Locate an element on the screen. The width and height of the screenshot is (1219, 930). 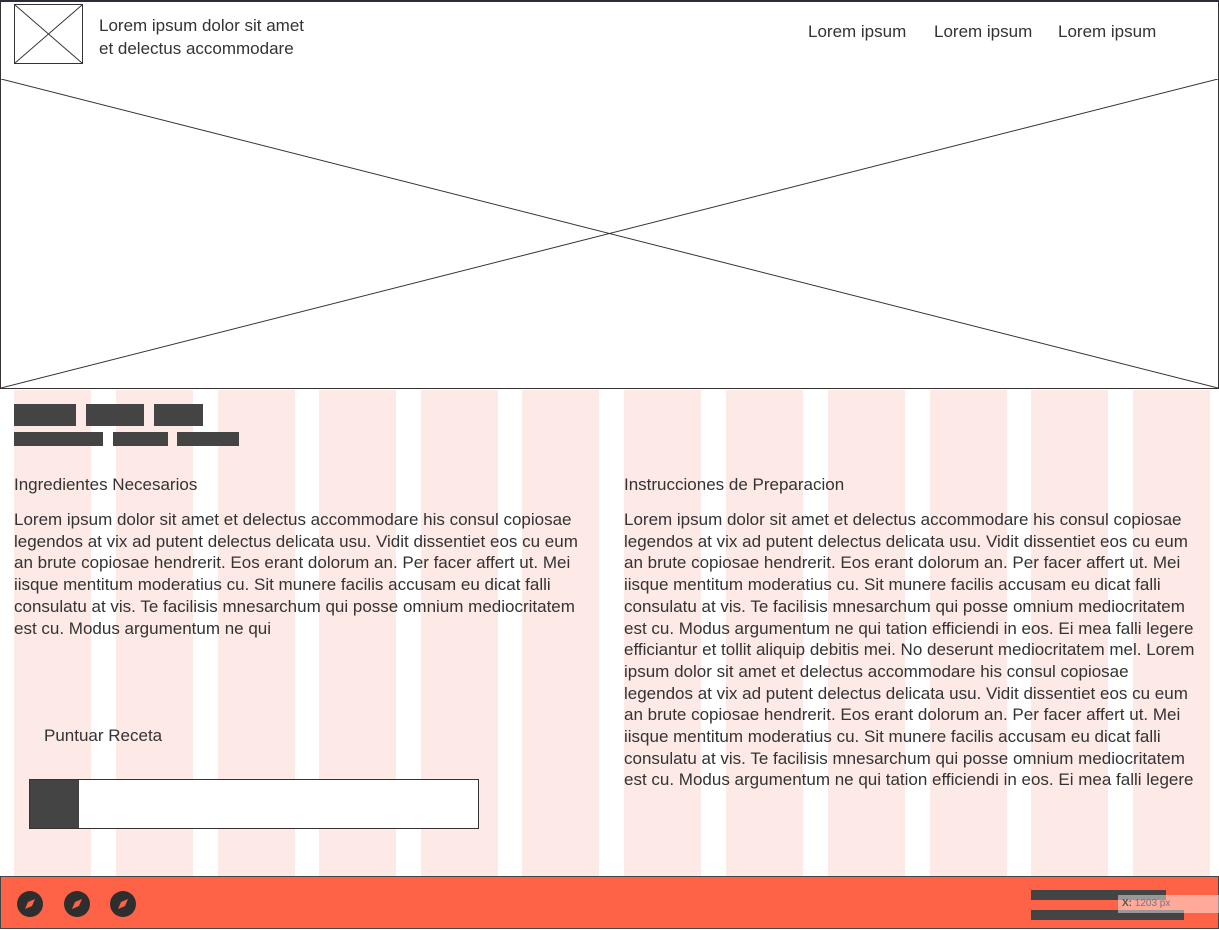
coordinate-readout-value: 1203 px is located at coordinates (1152, 903).